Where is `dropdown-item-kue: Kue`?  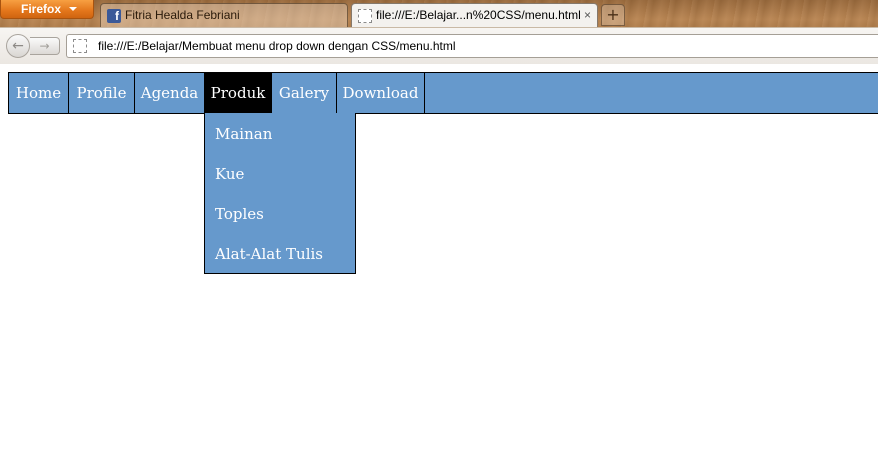 dropdown-item-kue: Kue is located at coordinates (280, 174).